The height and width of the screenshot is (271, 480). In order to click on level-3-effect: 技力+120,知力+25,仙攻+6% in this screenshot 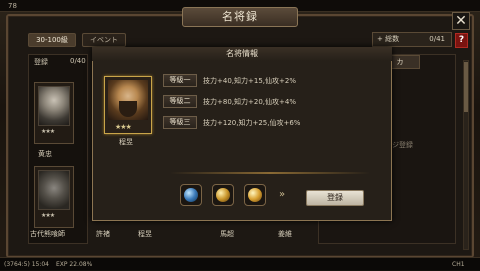, I will do `click(252, 123)`.